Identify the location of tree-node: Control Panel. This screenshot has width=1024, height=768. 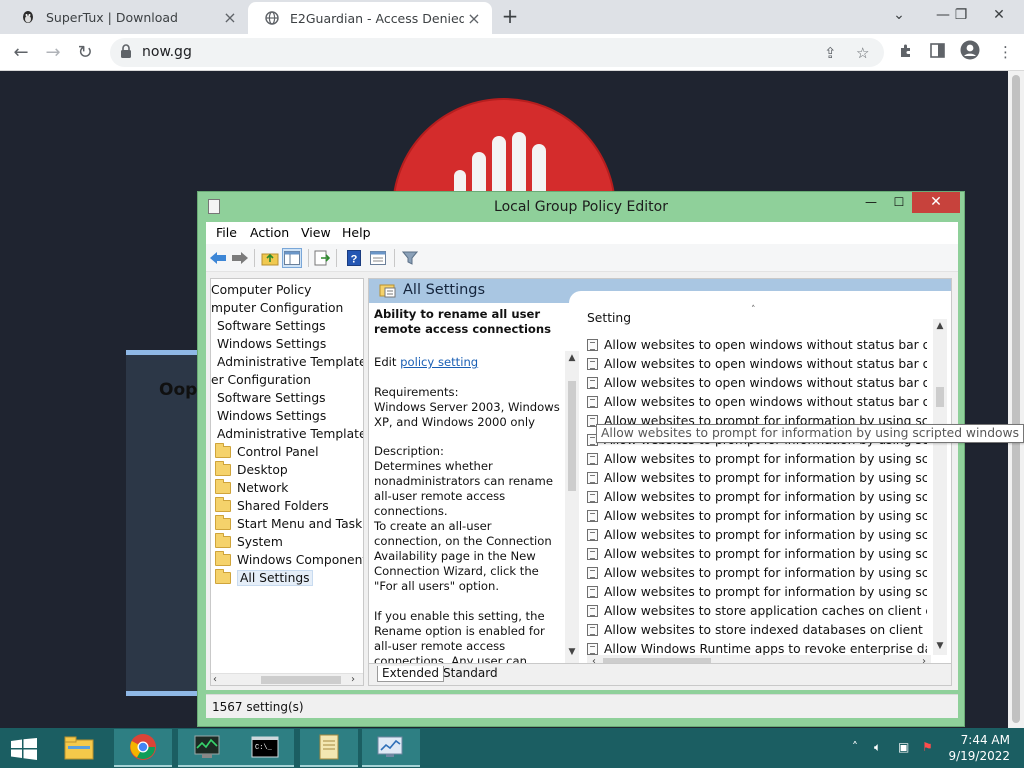
(267, 452).